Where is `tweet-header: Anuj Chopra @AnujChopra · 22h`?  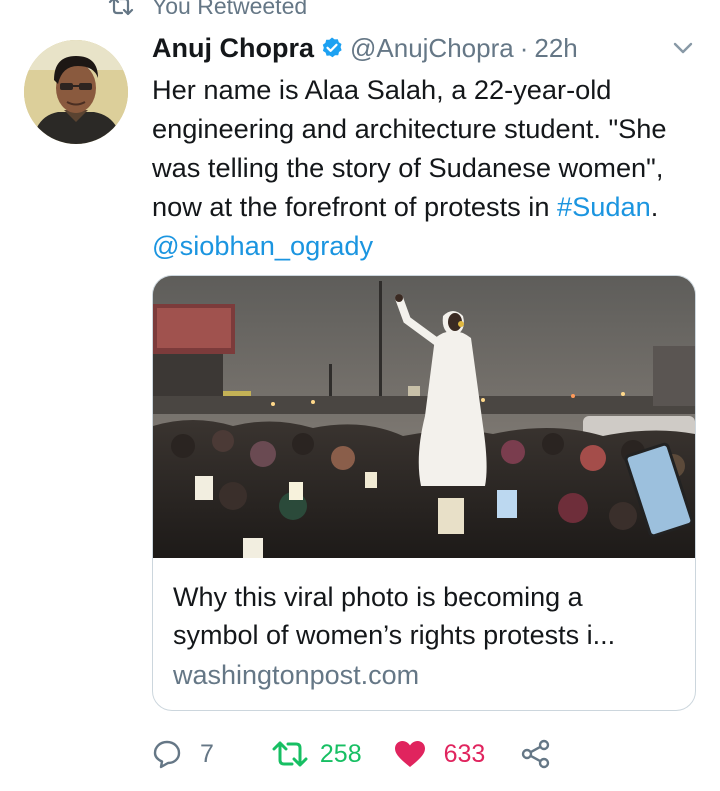
tweet-header: Anuj Chopra @AnujChopra · 22h is located at coordinates (422, 48).